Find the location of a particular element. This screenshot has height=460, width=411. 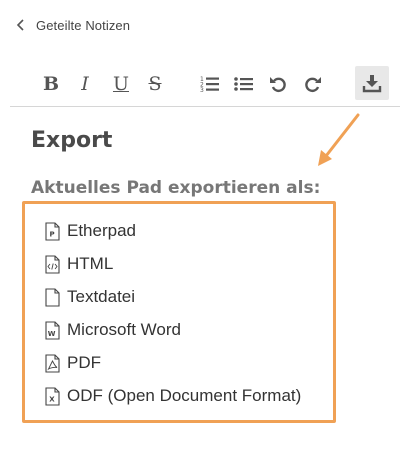

export-word-option: W Microsoft Word is located at coordinates (113, 330).